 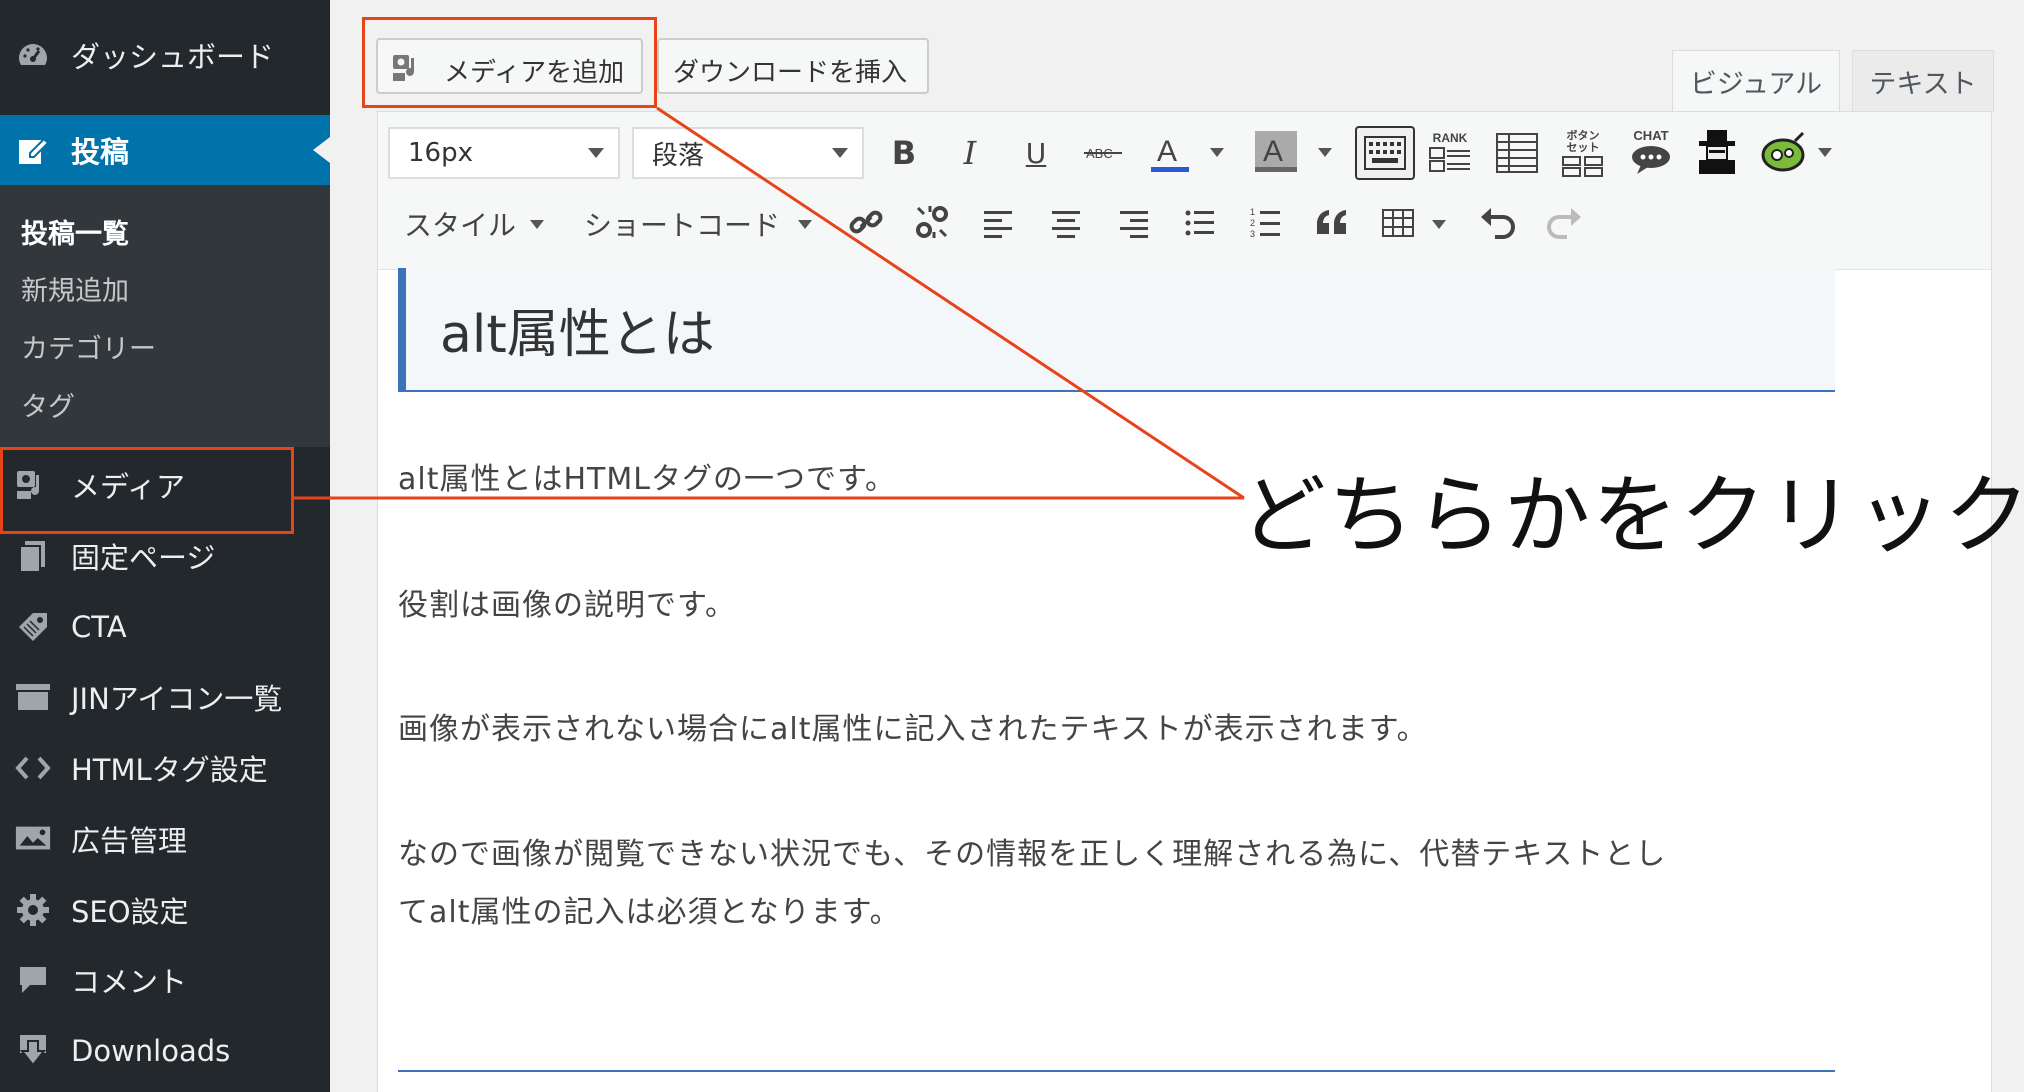 I want to click on annotation-label: どちらかをクリック, so click(x=1632, y=516).